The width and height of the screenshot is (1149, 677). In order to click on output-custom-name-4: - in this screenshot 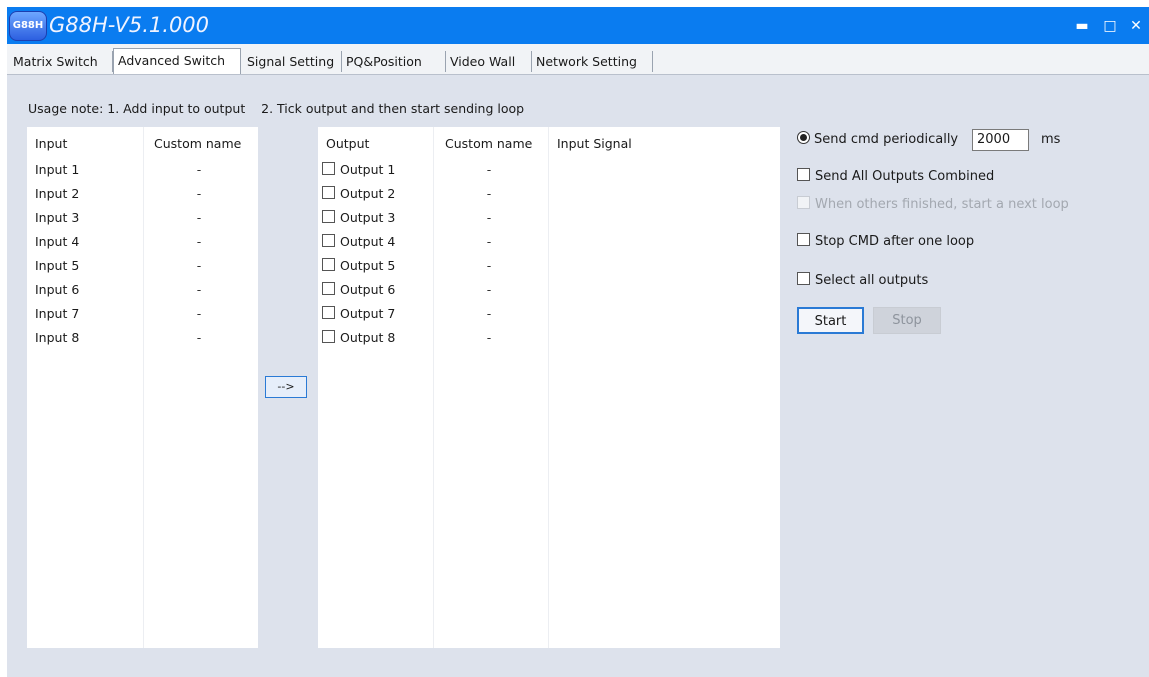, I will do `click(489, 241)`.